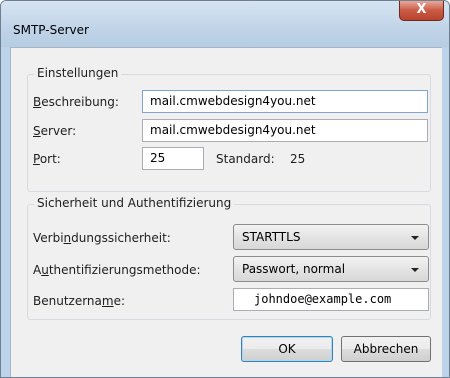 This screenshot has width=450, height=378. What do you see at coordinates (245, 159) in the screenshot?
I see `port-default-label: Standard:` at bounding box center [245, 159].